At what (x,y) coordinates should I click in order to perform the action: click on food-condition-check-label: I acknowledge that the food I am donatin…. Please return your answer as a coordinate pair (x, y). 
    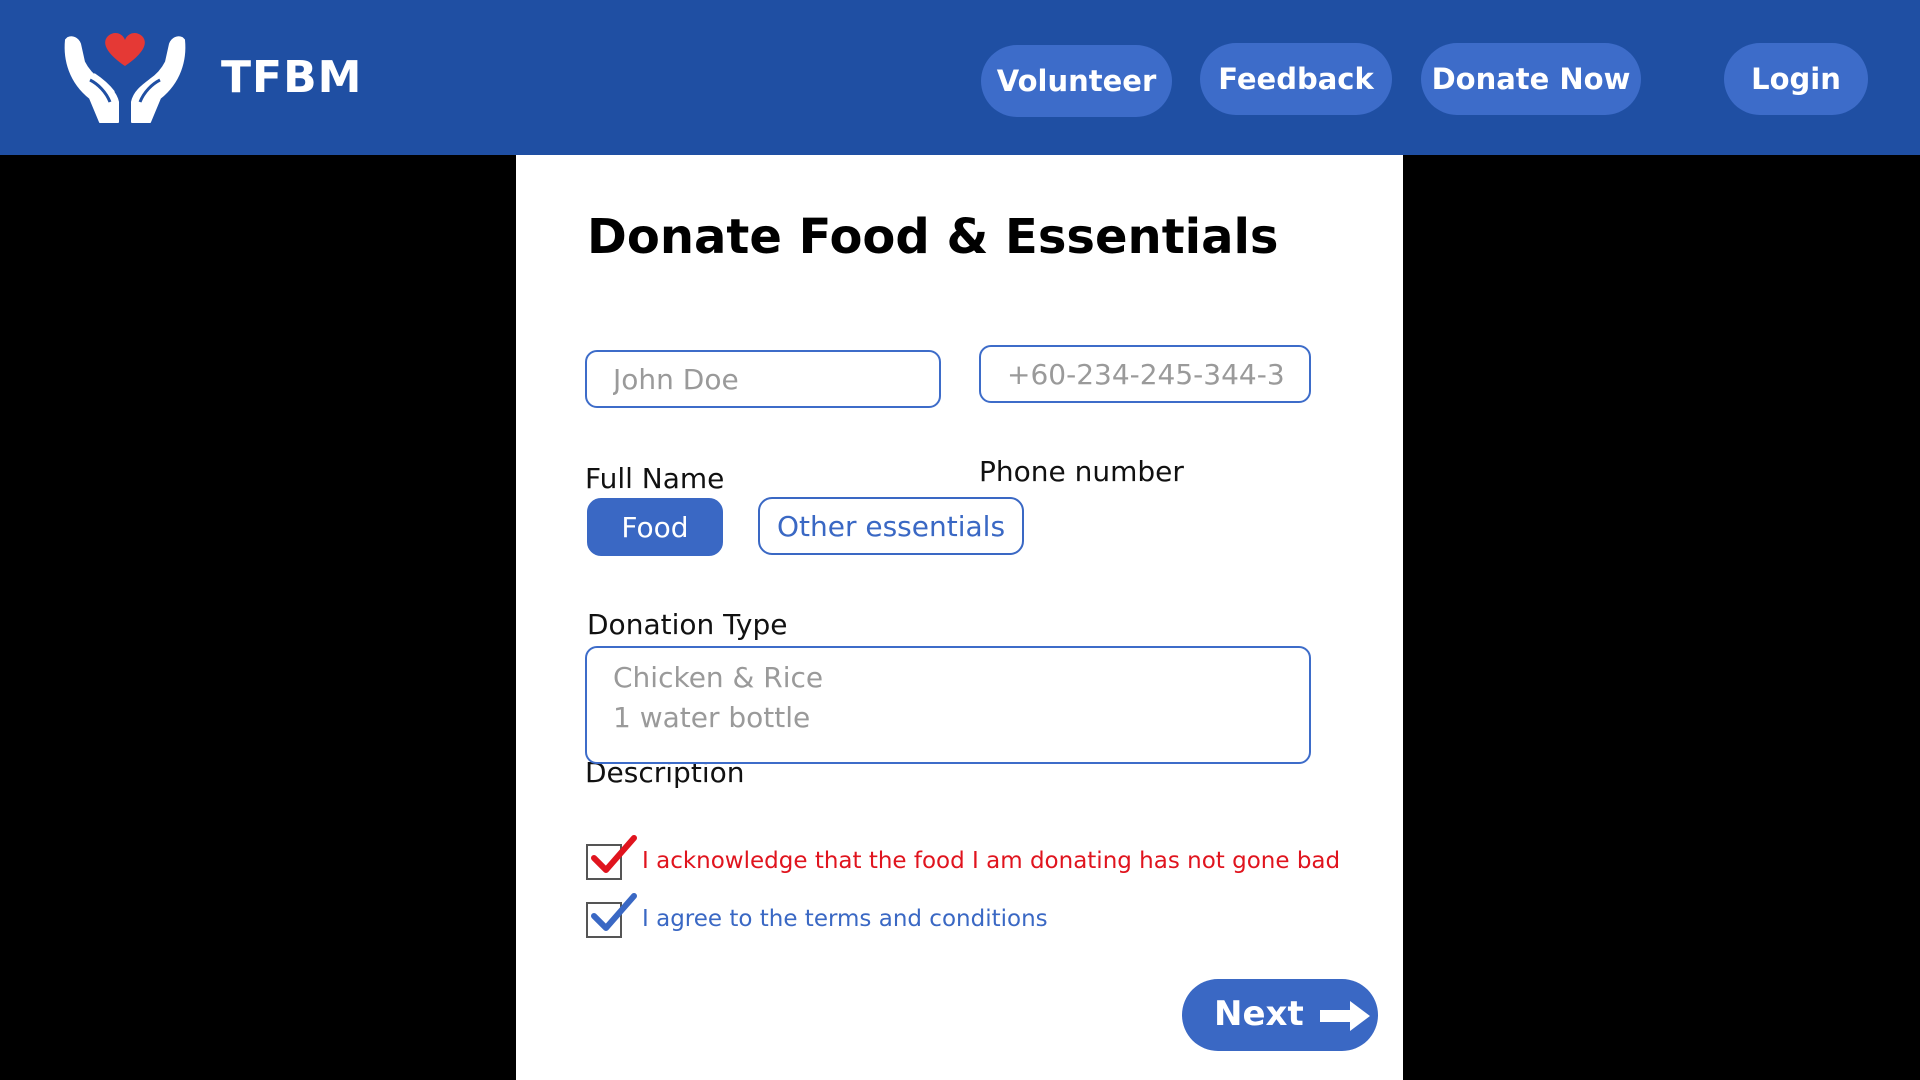
    Looking at the image, I should click on (991, 861).